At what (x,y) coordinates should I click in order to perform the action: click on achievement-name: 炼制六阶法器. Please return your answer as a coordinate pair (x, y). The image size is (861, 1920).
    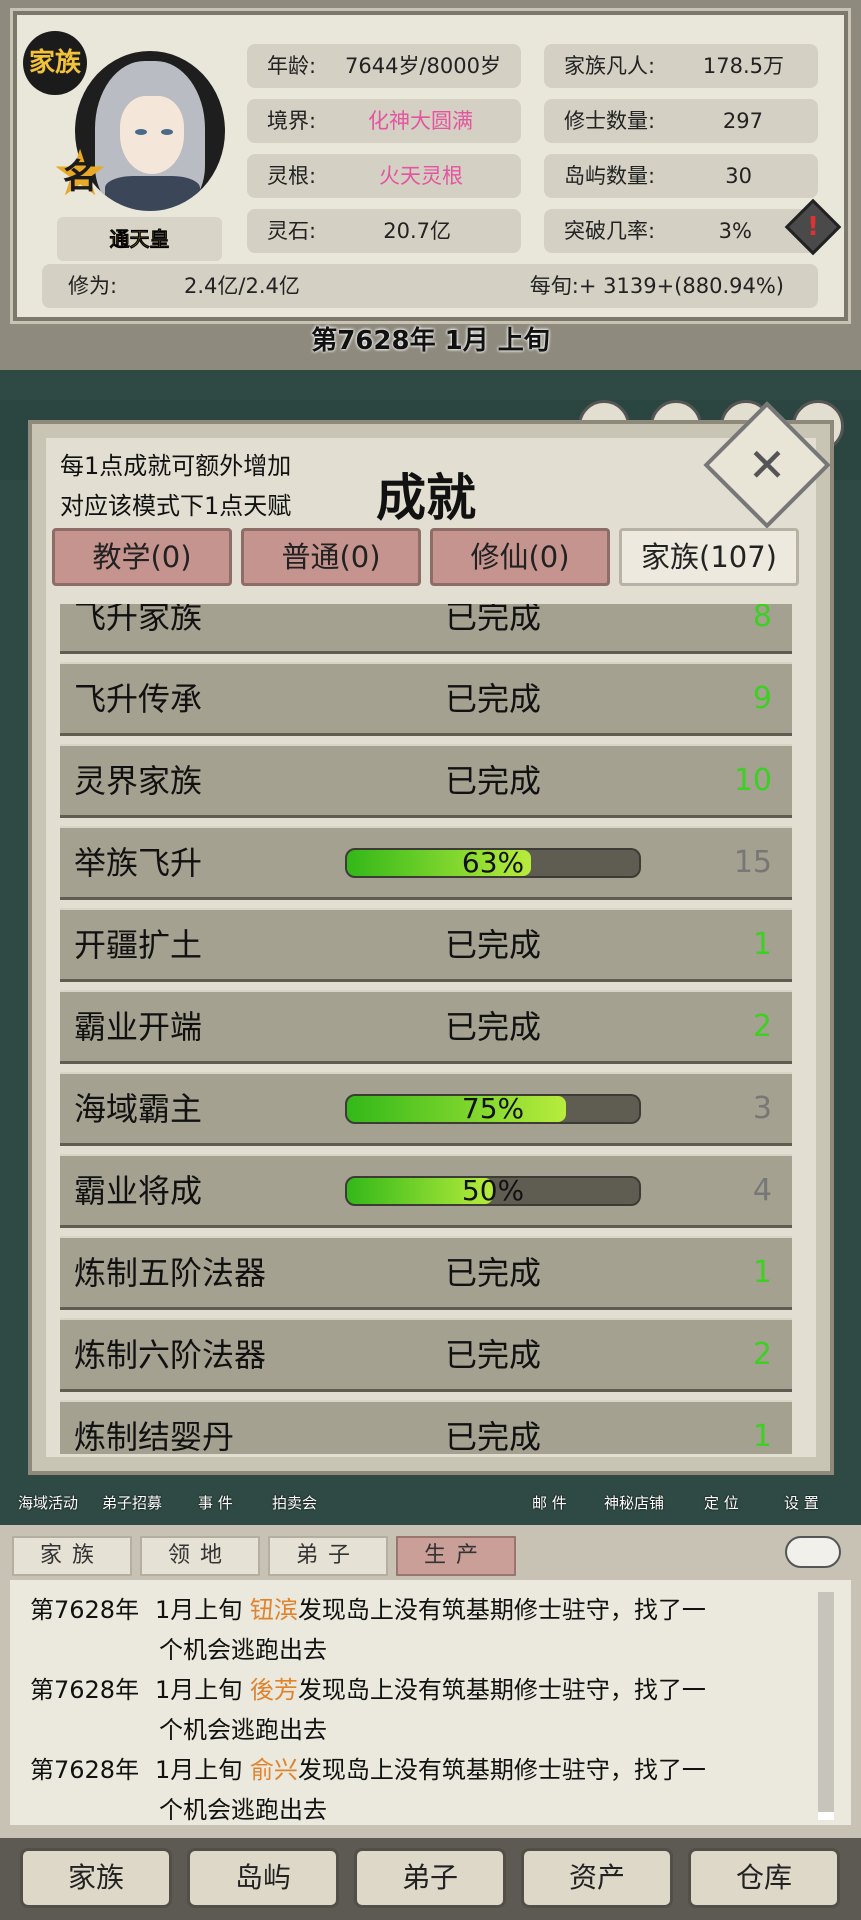
    Looking at the image, I should click on (170, 1355).